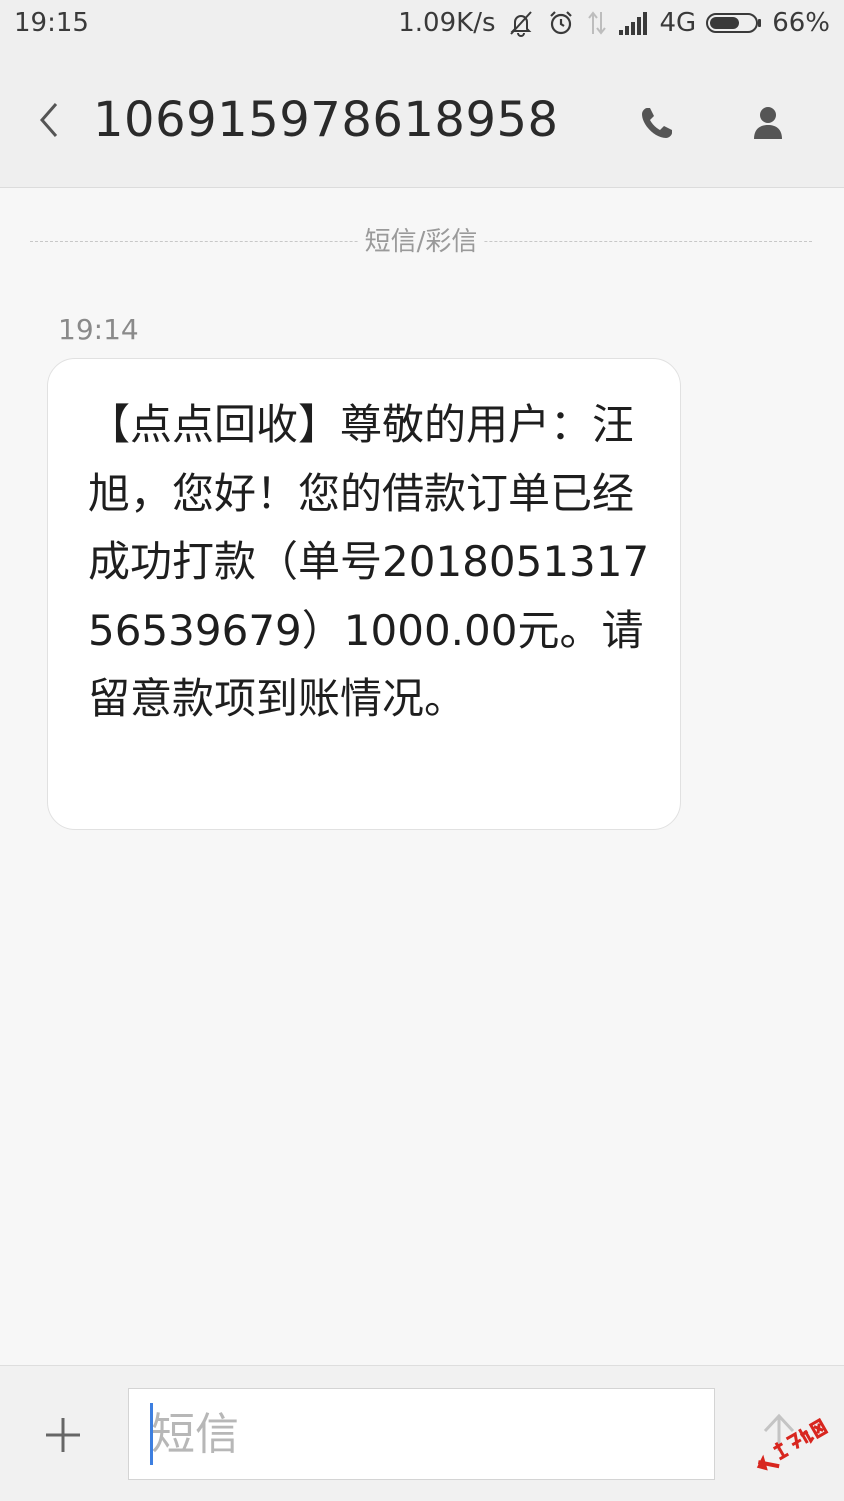  I want to click on plus-icon, so click(63, 1435).